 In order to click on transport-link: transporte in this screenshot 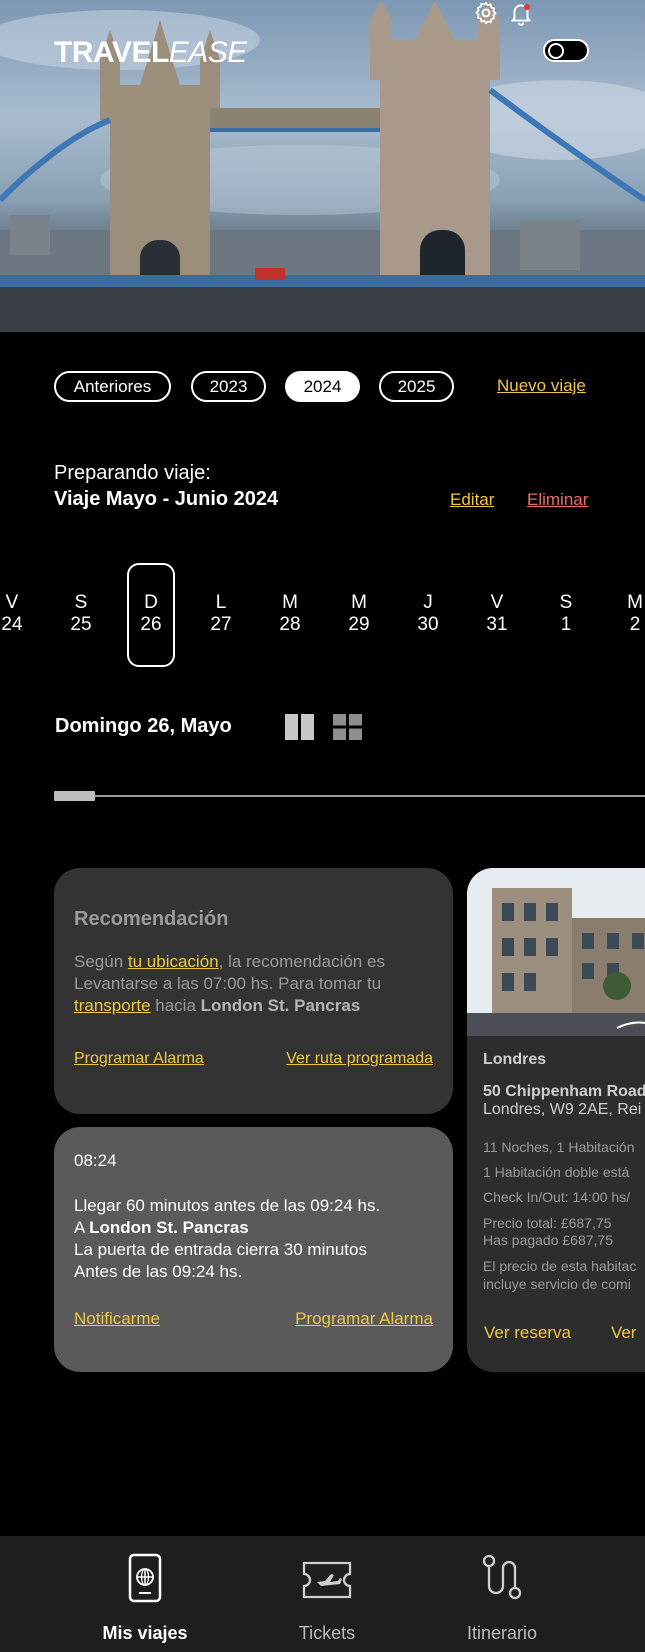, I will do `click(112, 1005)`.